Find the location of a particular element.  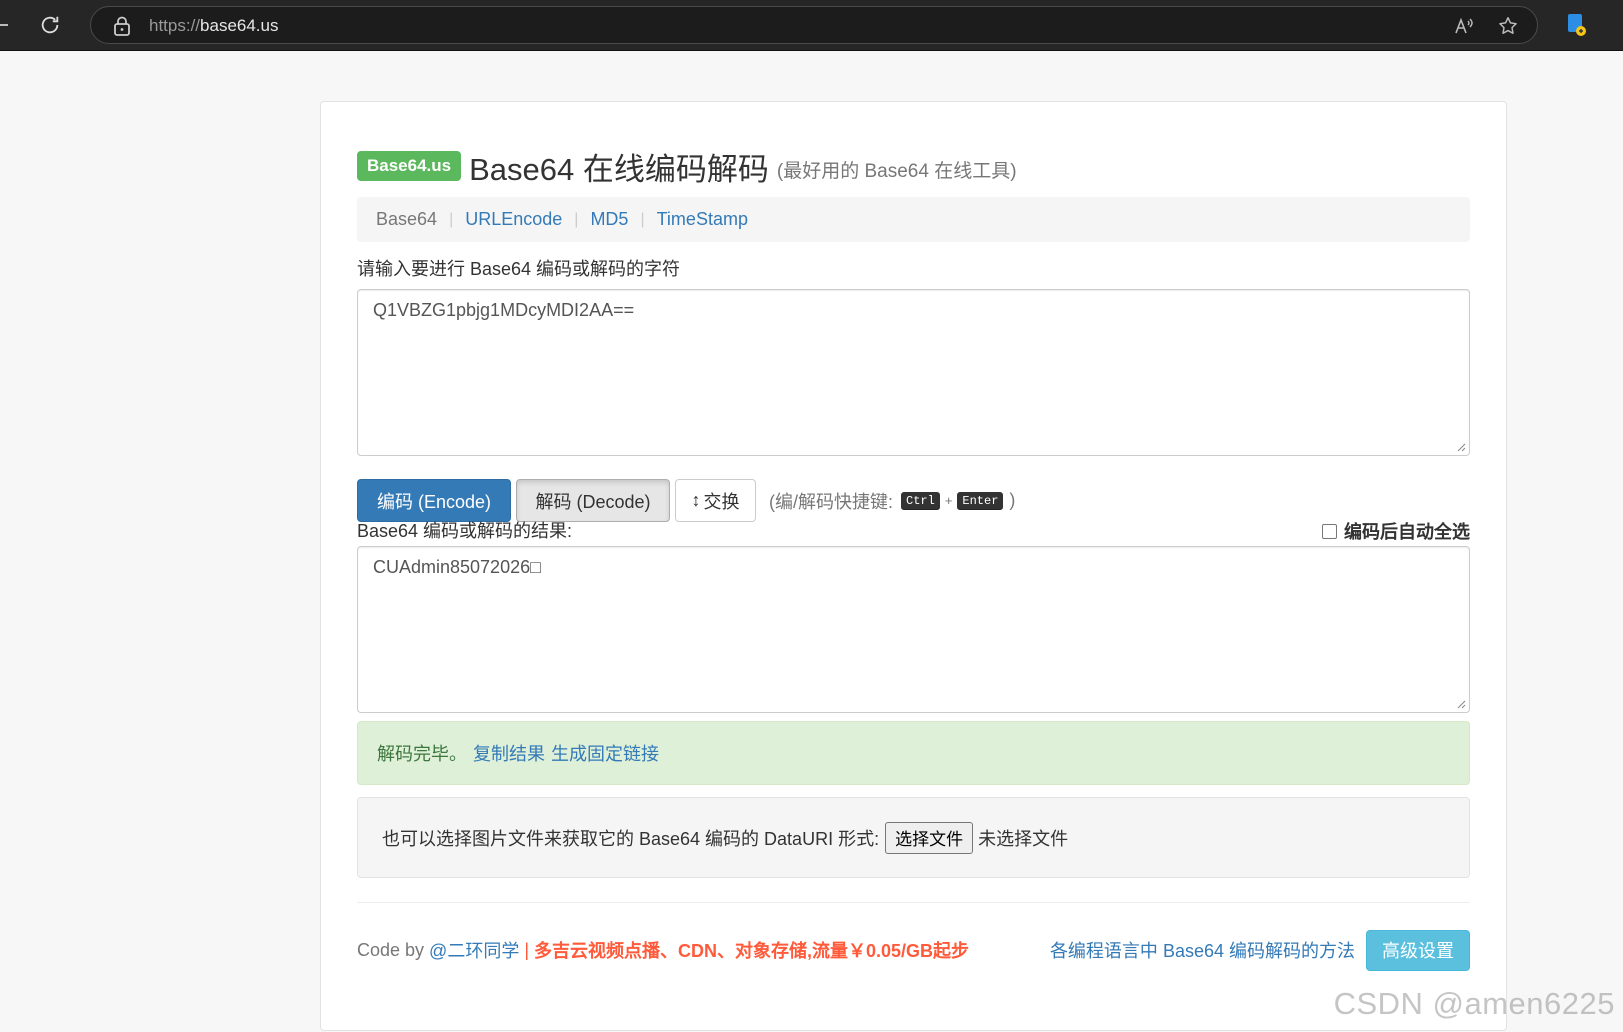

swap-button: ↕ 交换 is located at coordinates (715, 500).